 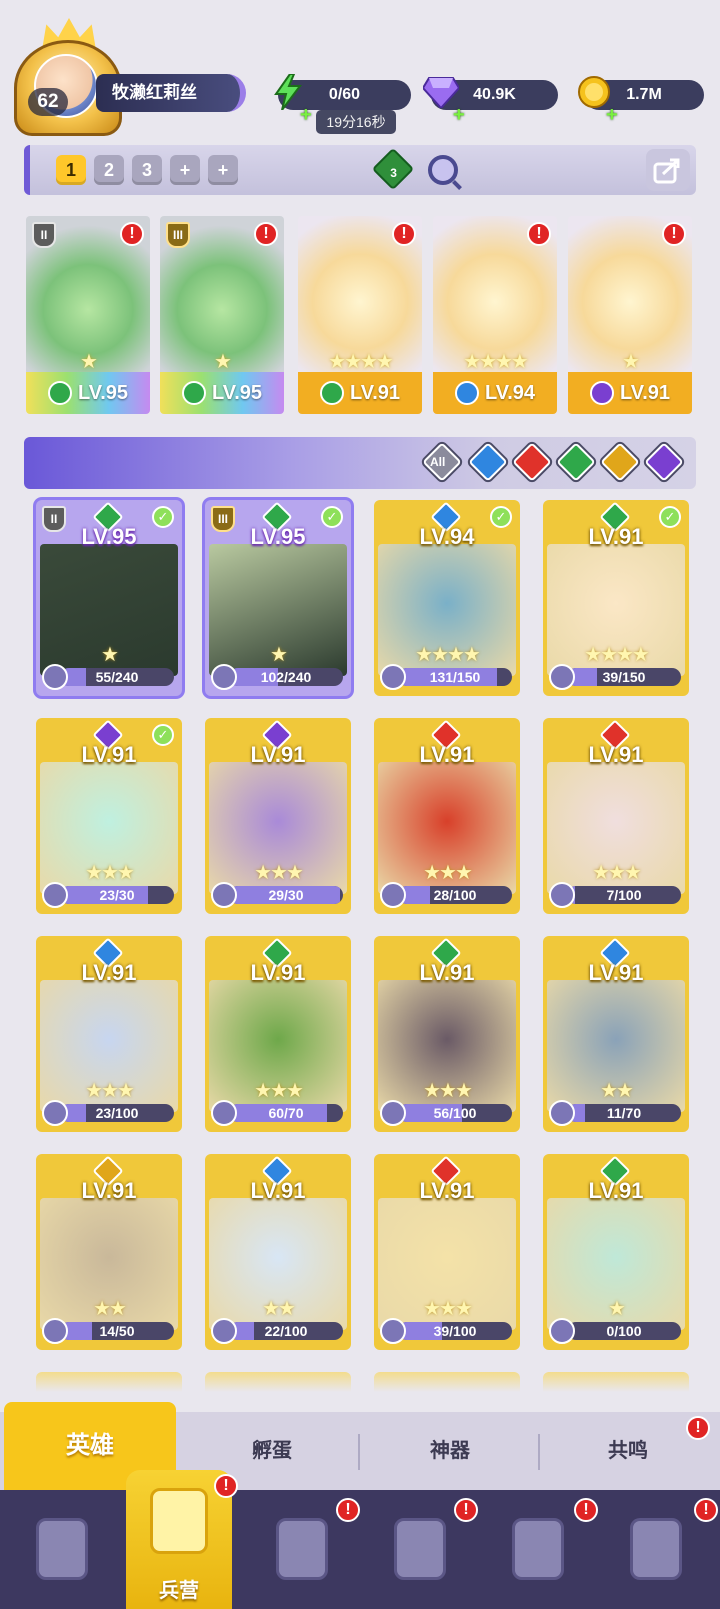 I want to click on hero-card: LV.91 ★★★ 28/100, so click(x=447, y=816).